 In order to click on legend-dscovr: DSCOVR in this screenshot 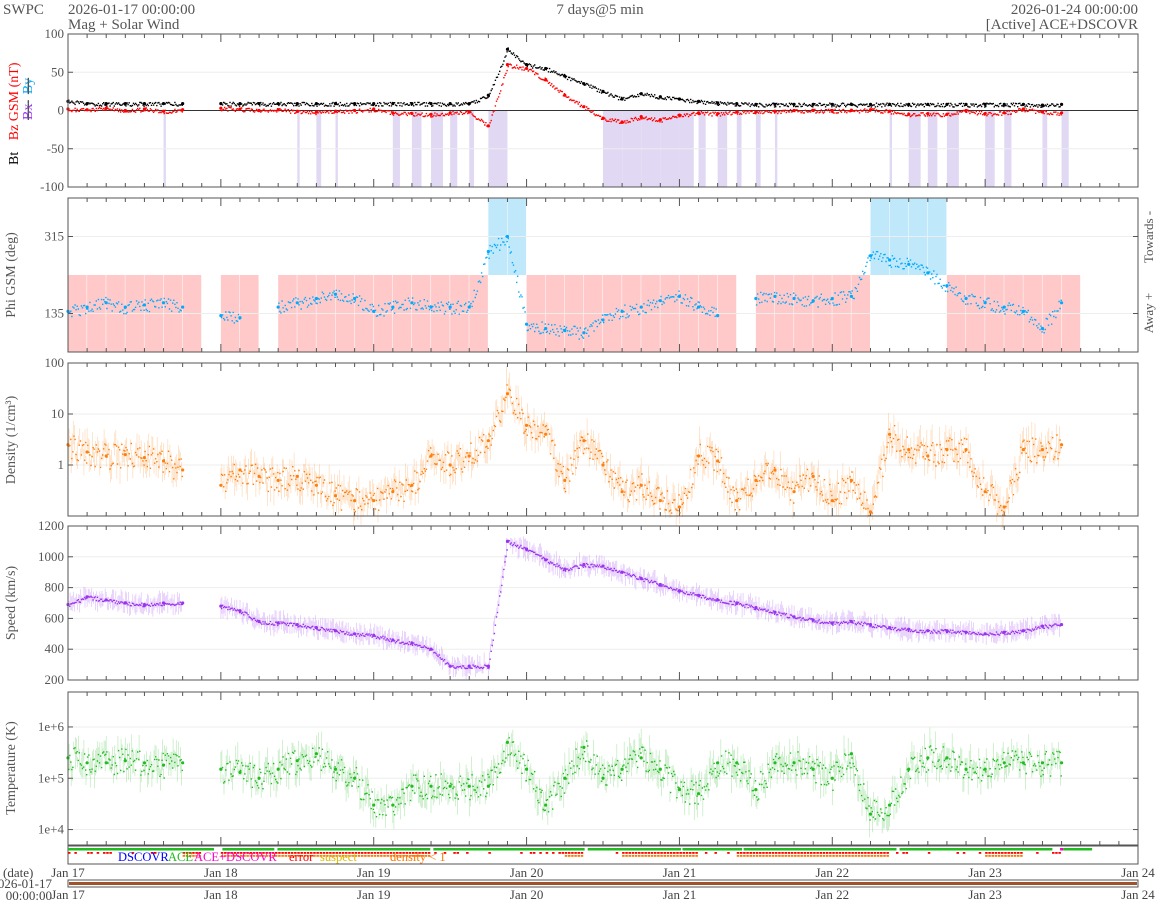, I will do `click(143, 857)`.